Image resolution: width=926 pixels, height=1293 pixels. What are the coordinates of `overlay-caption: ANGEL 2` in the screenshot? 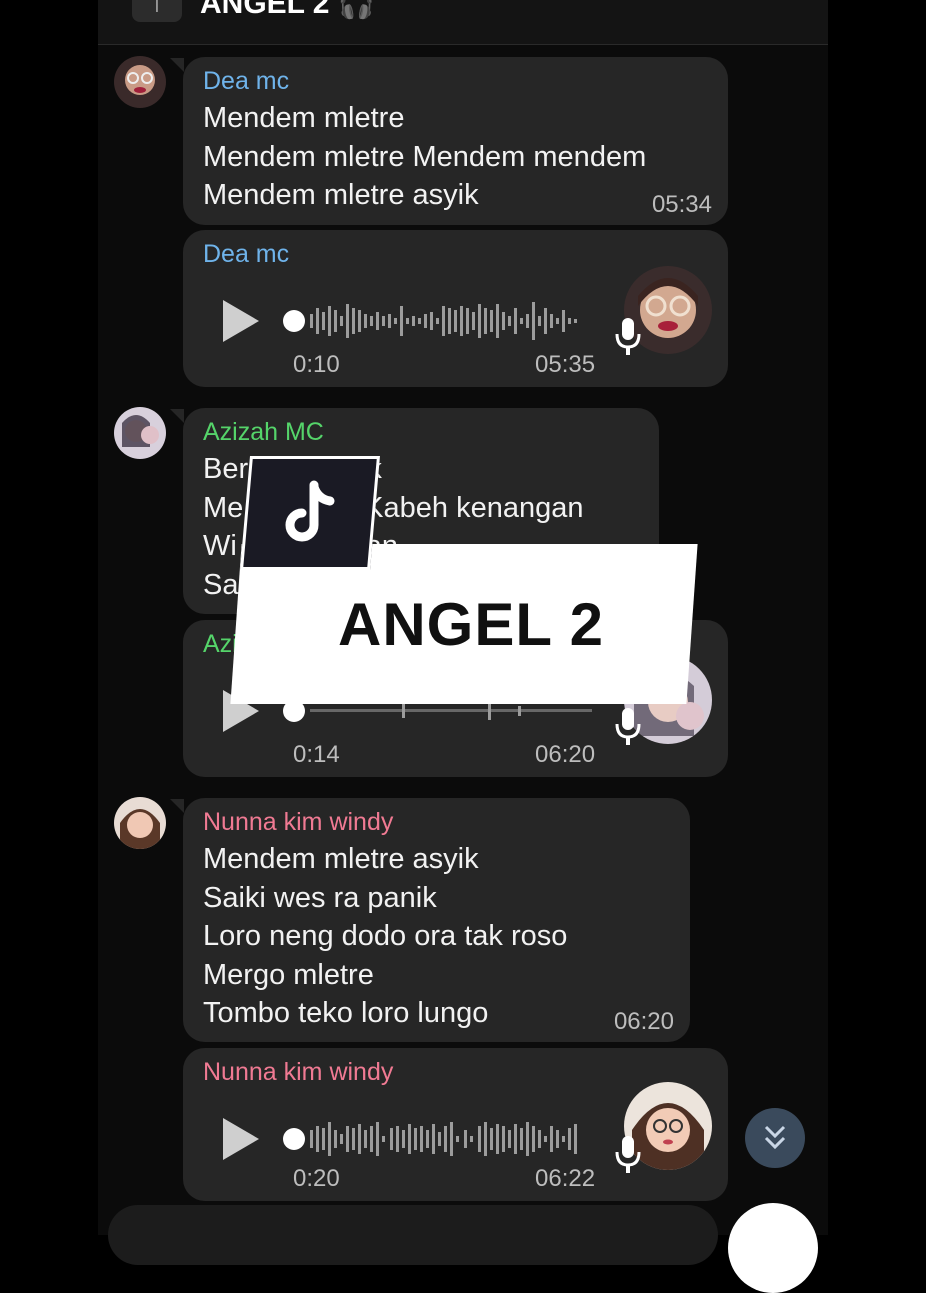 It's located at (471, 624).